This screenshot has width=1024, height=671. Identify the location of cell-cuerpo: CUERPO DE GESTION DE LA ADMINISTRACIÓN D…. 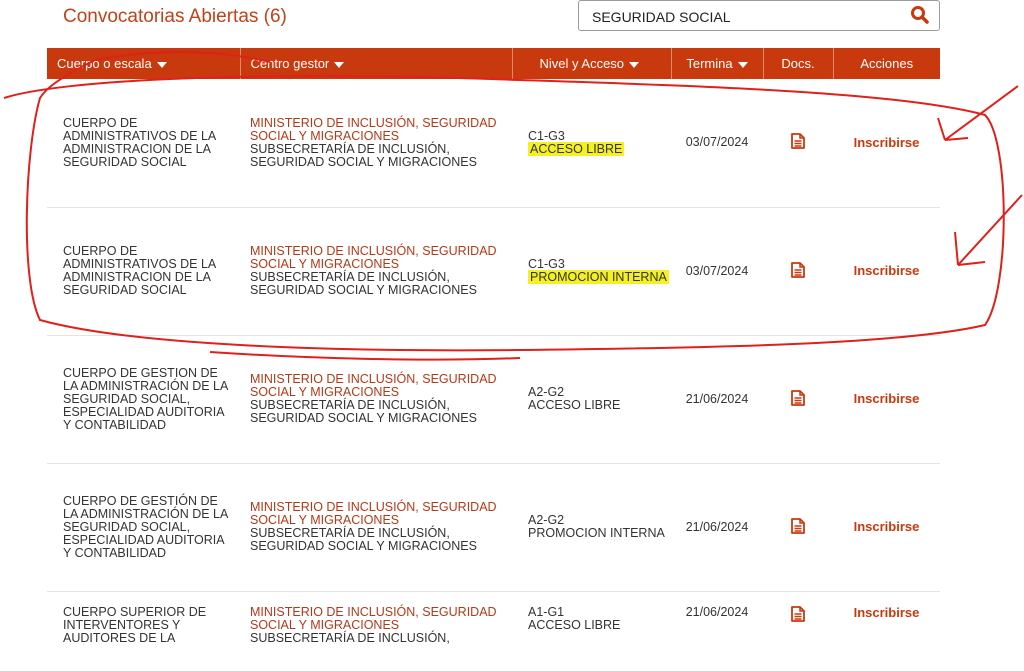
(143, 399).